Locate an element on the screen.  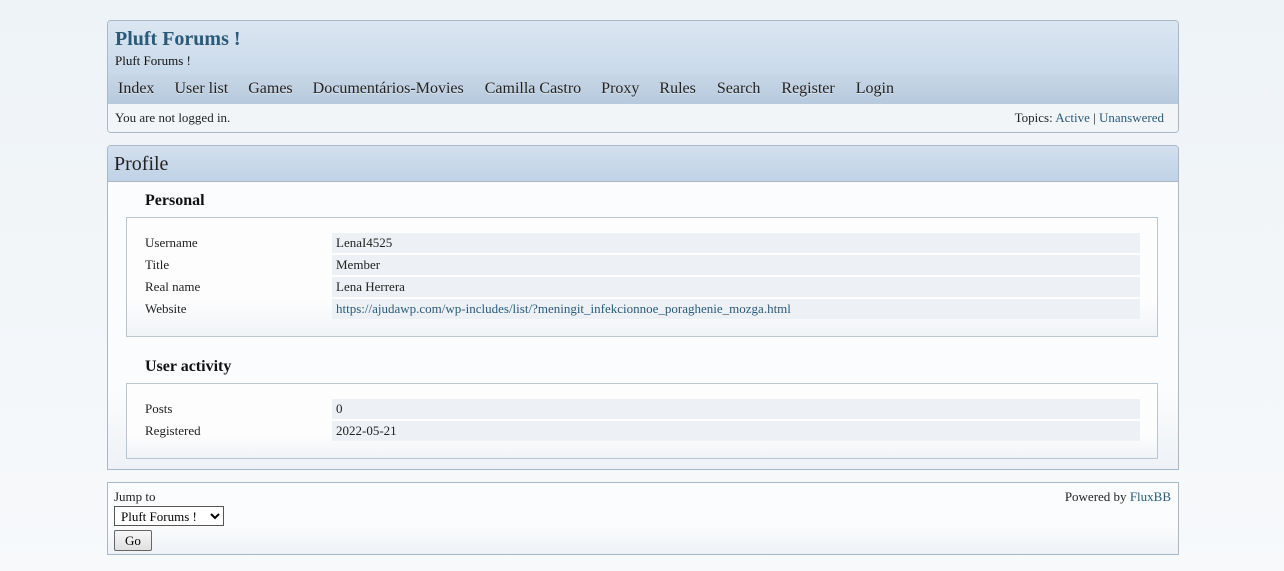
menu-item-games: Games is located at coordinates (270, 89).